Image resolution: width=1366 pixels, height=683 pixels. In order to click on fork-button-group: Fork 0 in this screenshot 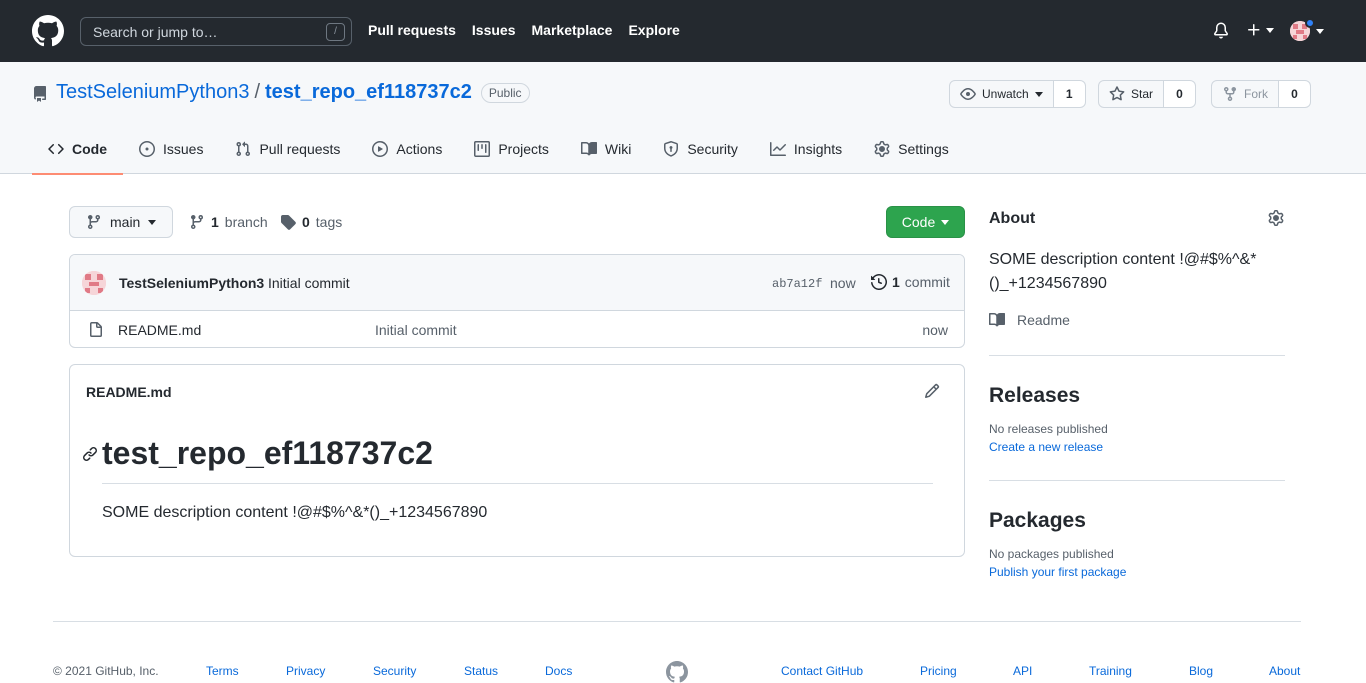, I will do `click(1261, 94)`.